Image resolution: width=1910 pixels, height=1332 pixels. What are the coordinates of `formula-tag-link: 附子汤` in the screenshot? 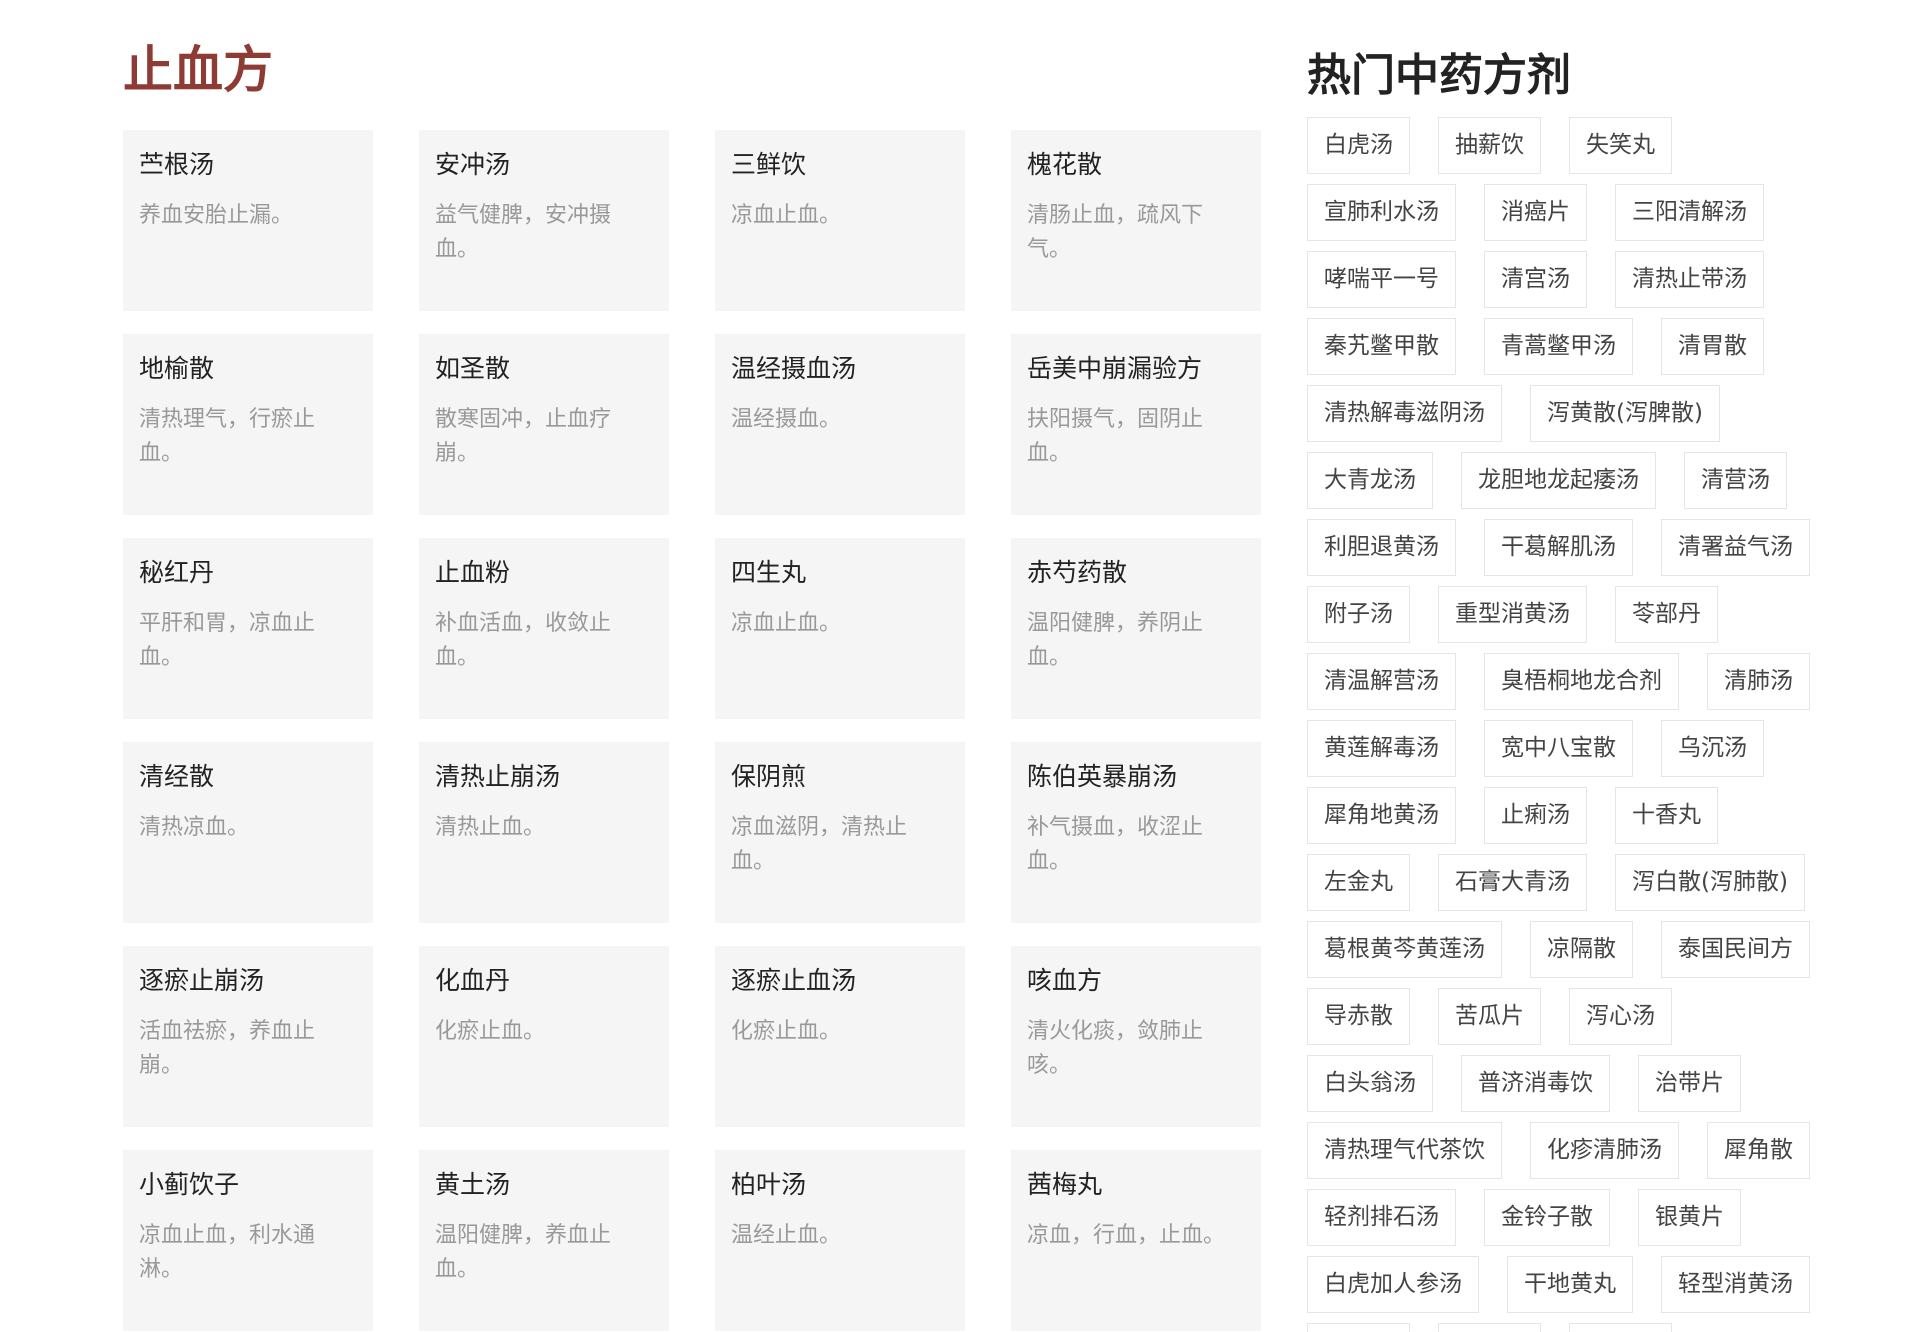 It's located at (1358, 614).